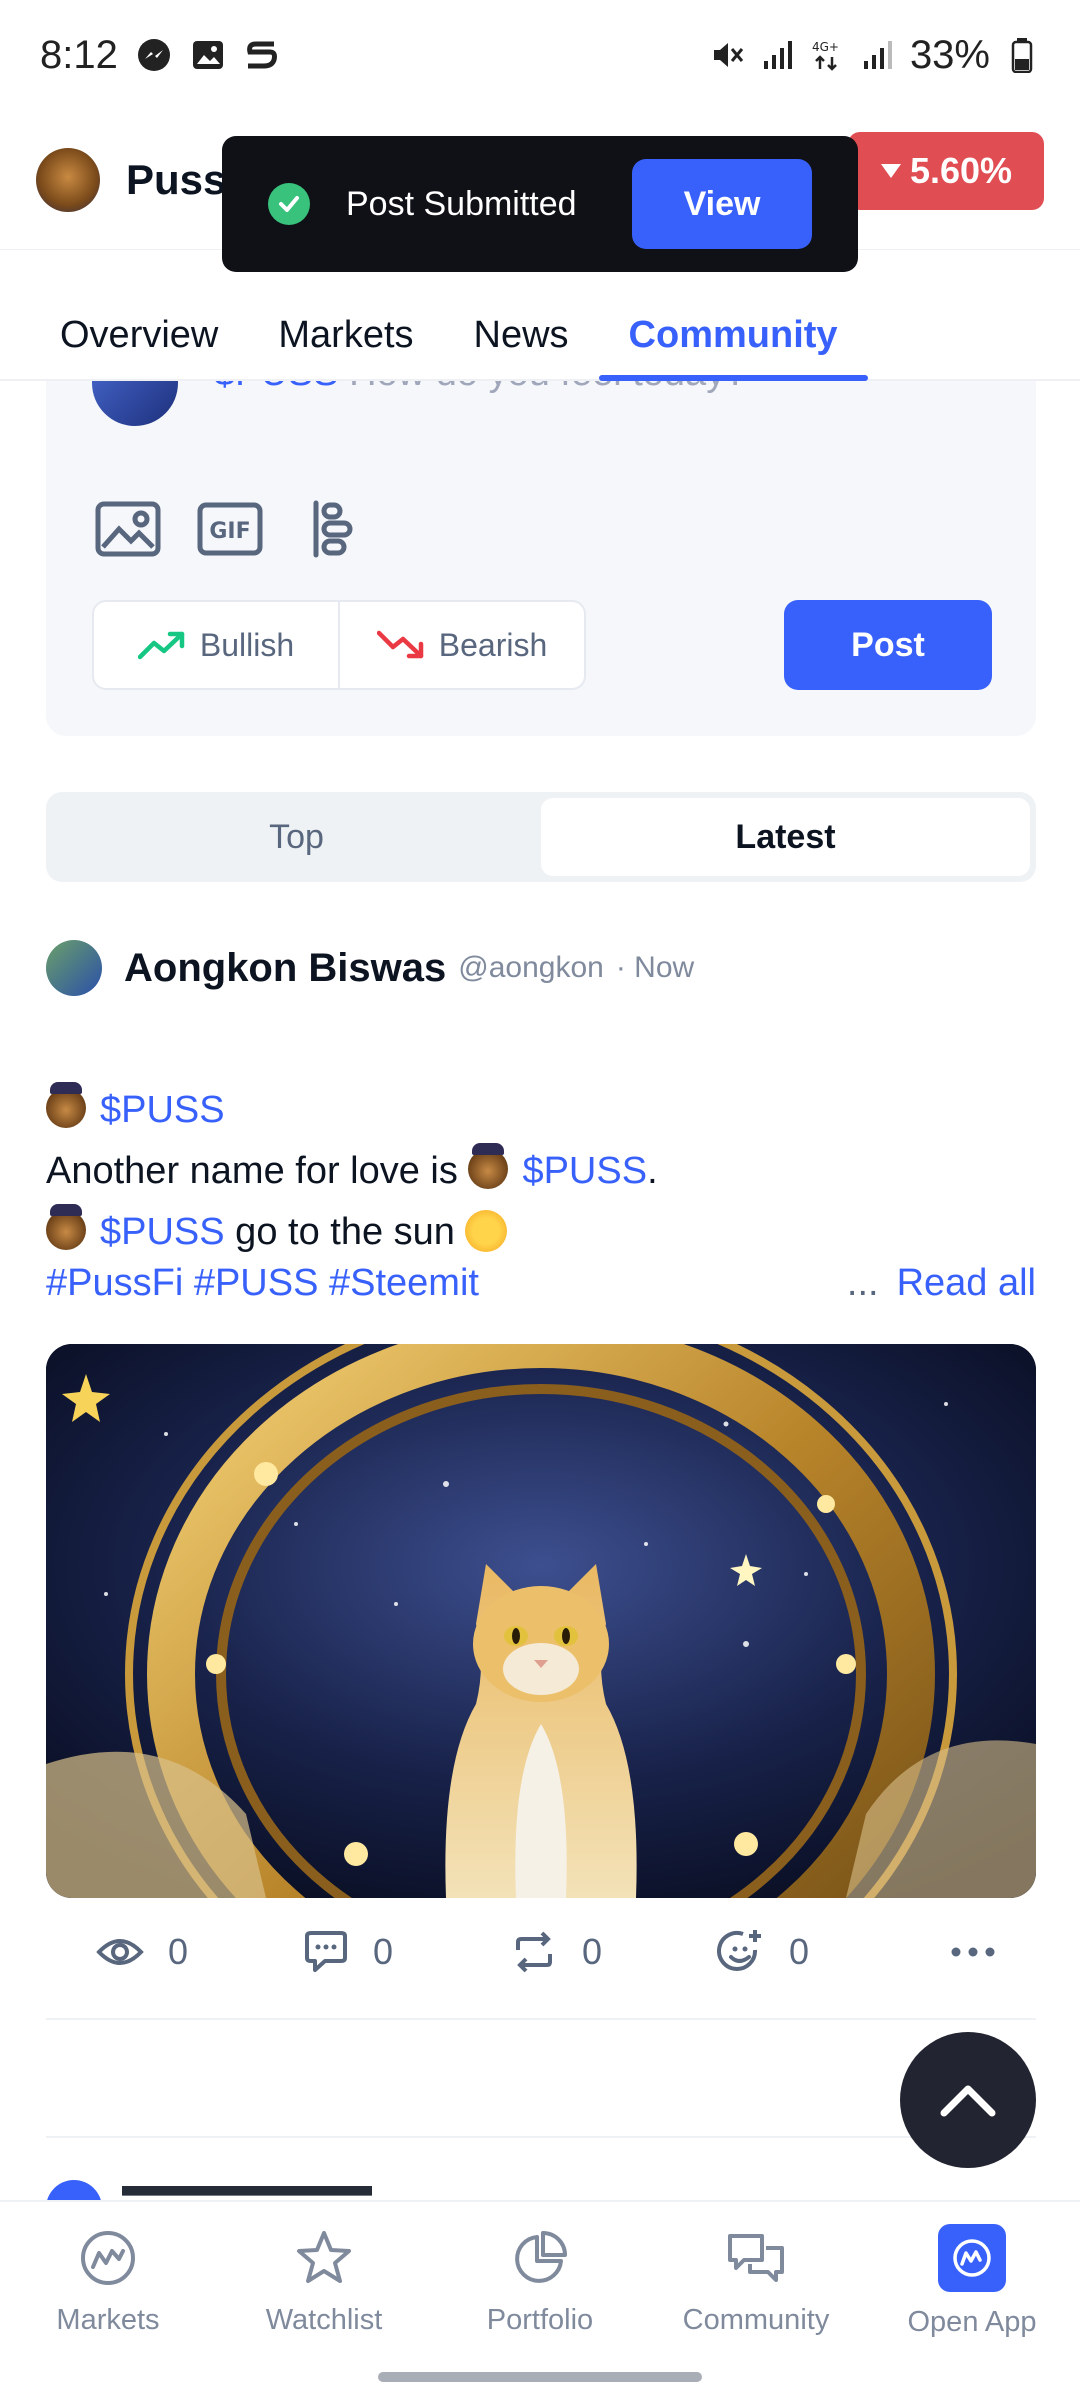  What do you see at coordinates (257, 1171) in the screenshot?
I see `post-text: Another name for love is` at bounding box center [257, 1171].